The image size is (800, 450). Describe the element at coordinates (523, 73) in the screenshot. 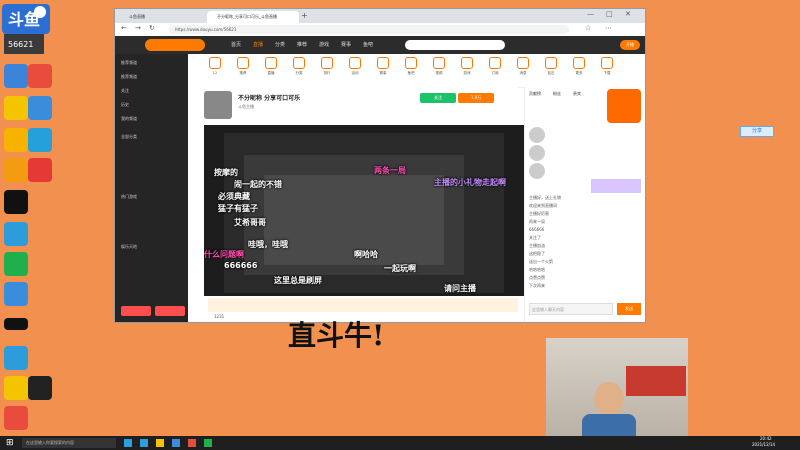

I see `category-label: 消息` at that location.